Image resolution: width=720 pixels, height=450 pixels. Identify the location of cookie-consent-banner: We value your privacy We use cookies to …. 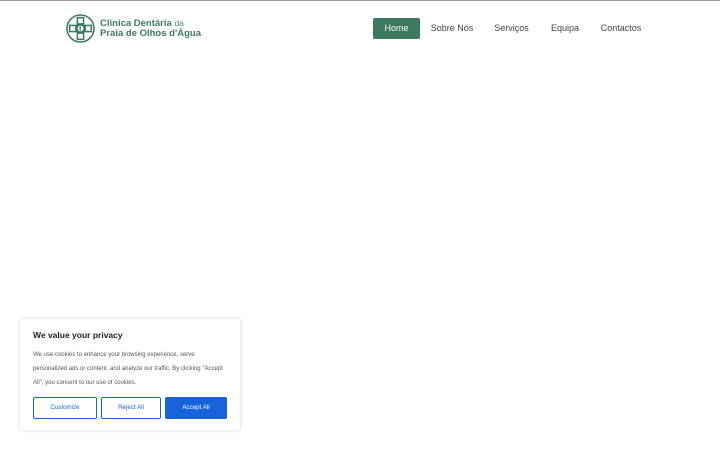
(130, 374).